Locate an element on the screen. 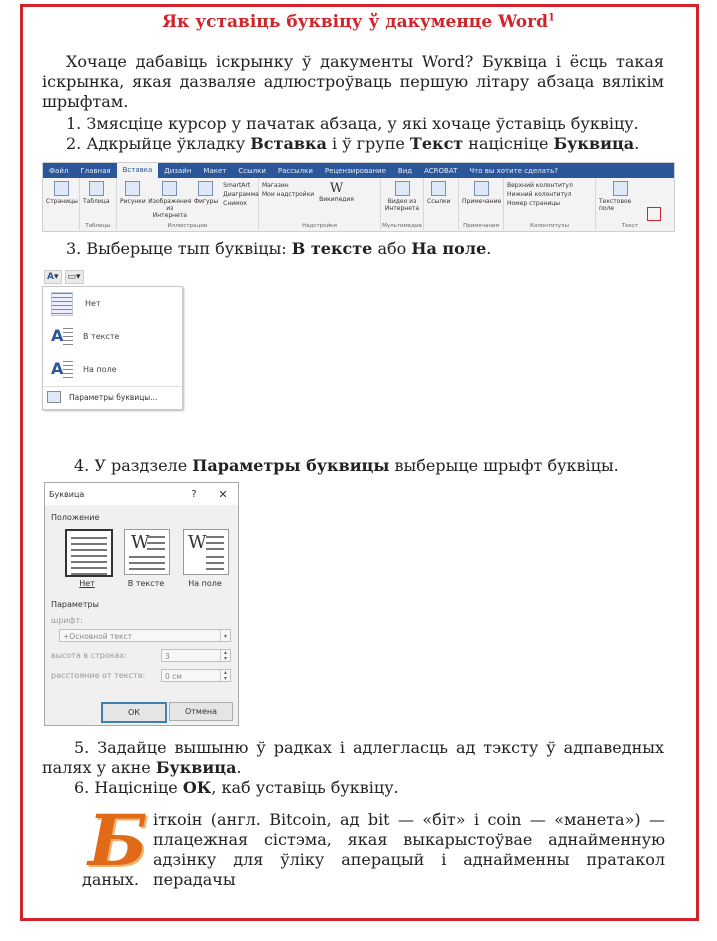 The image size is (717, 941). table-icon is located at coordinates (96, 188).